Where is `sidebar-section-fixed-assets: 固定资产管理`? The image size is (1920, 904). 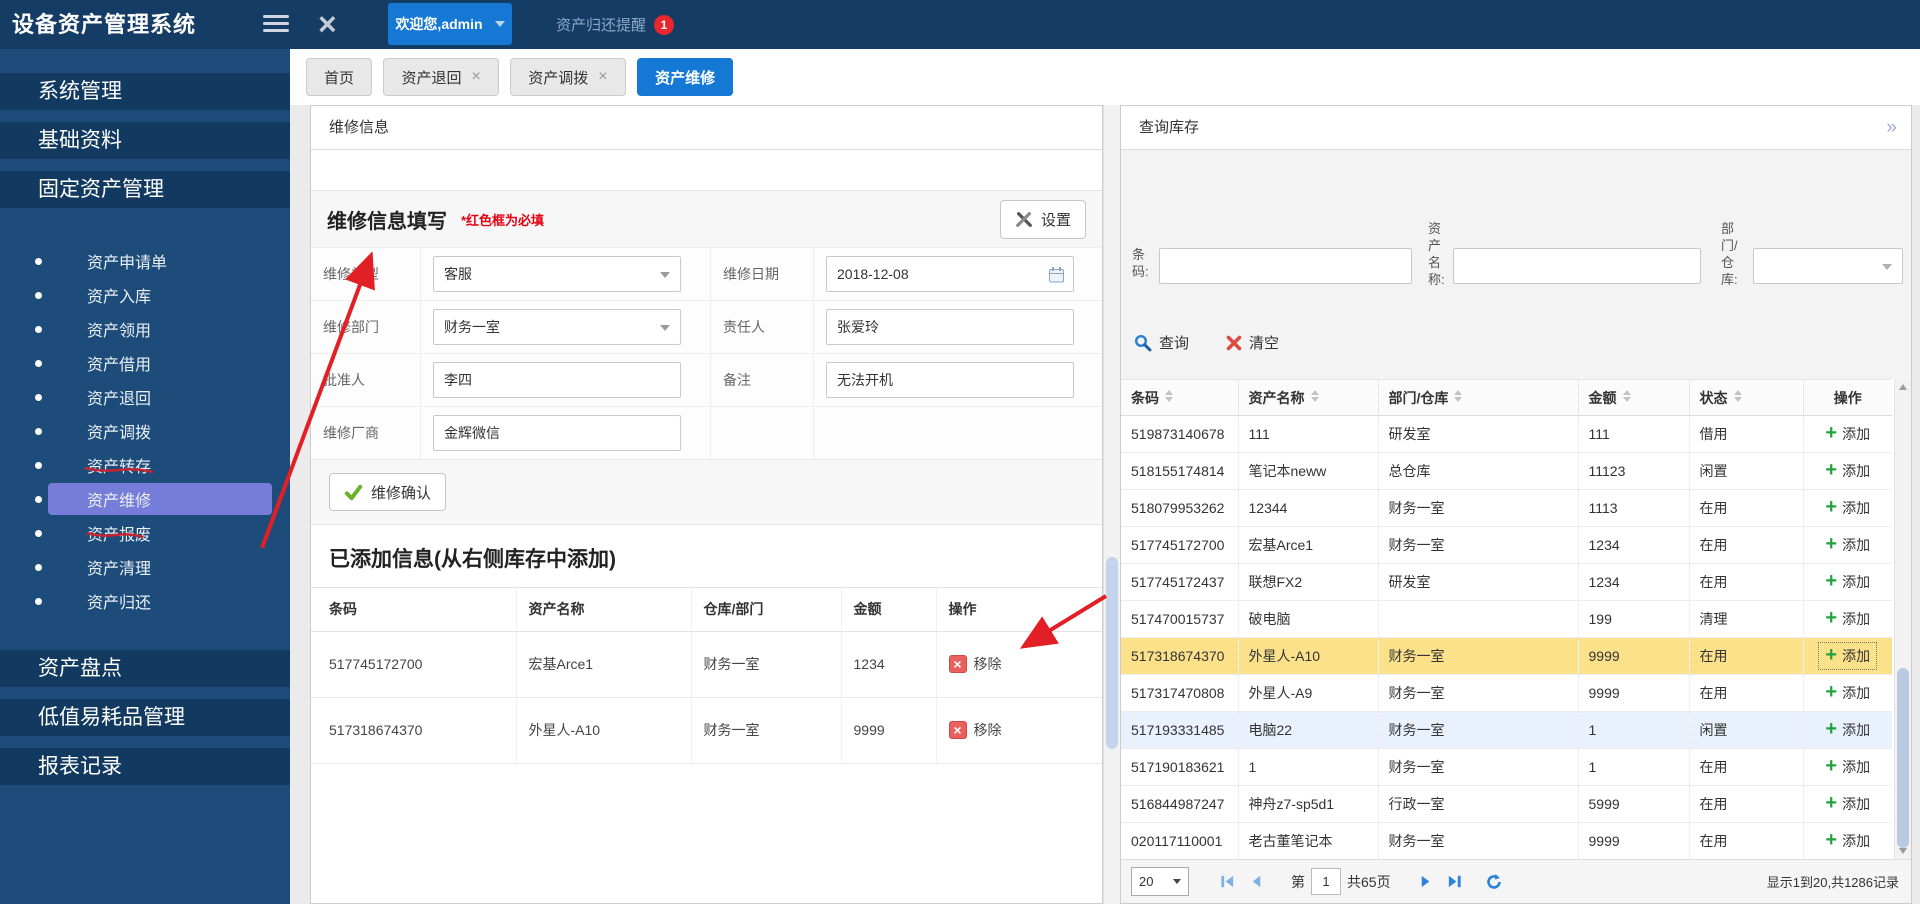 sidebar-section-fixed-assets: 固定资产管理 is located at coordinates (145, 189).